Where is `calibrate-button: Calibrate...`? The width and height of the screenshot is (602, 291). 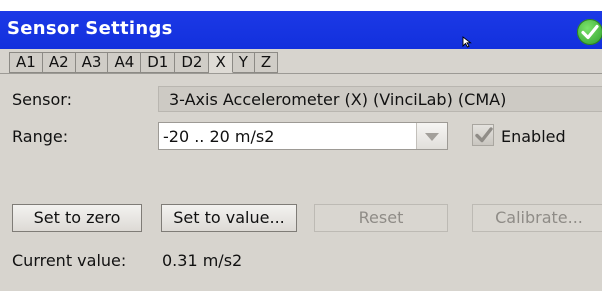
calibrate-button: Calibrate... is located at coordinates (537, 218).